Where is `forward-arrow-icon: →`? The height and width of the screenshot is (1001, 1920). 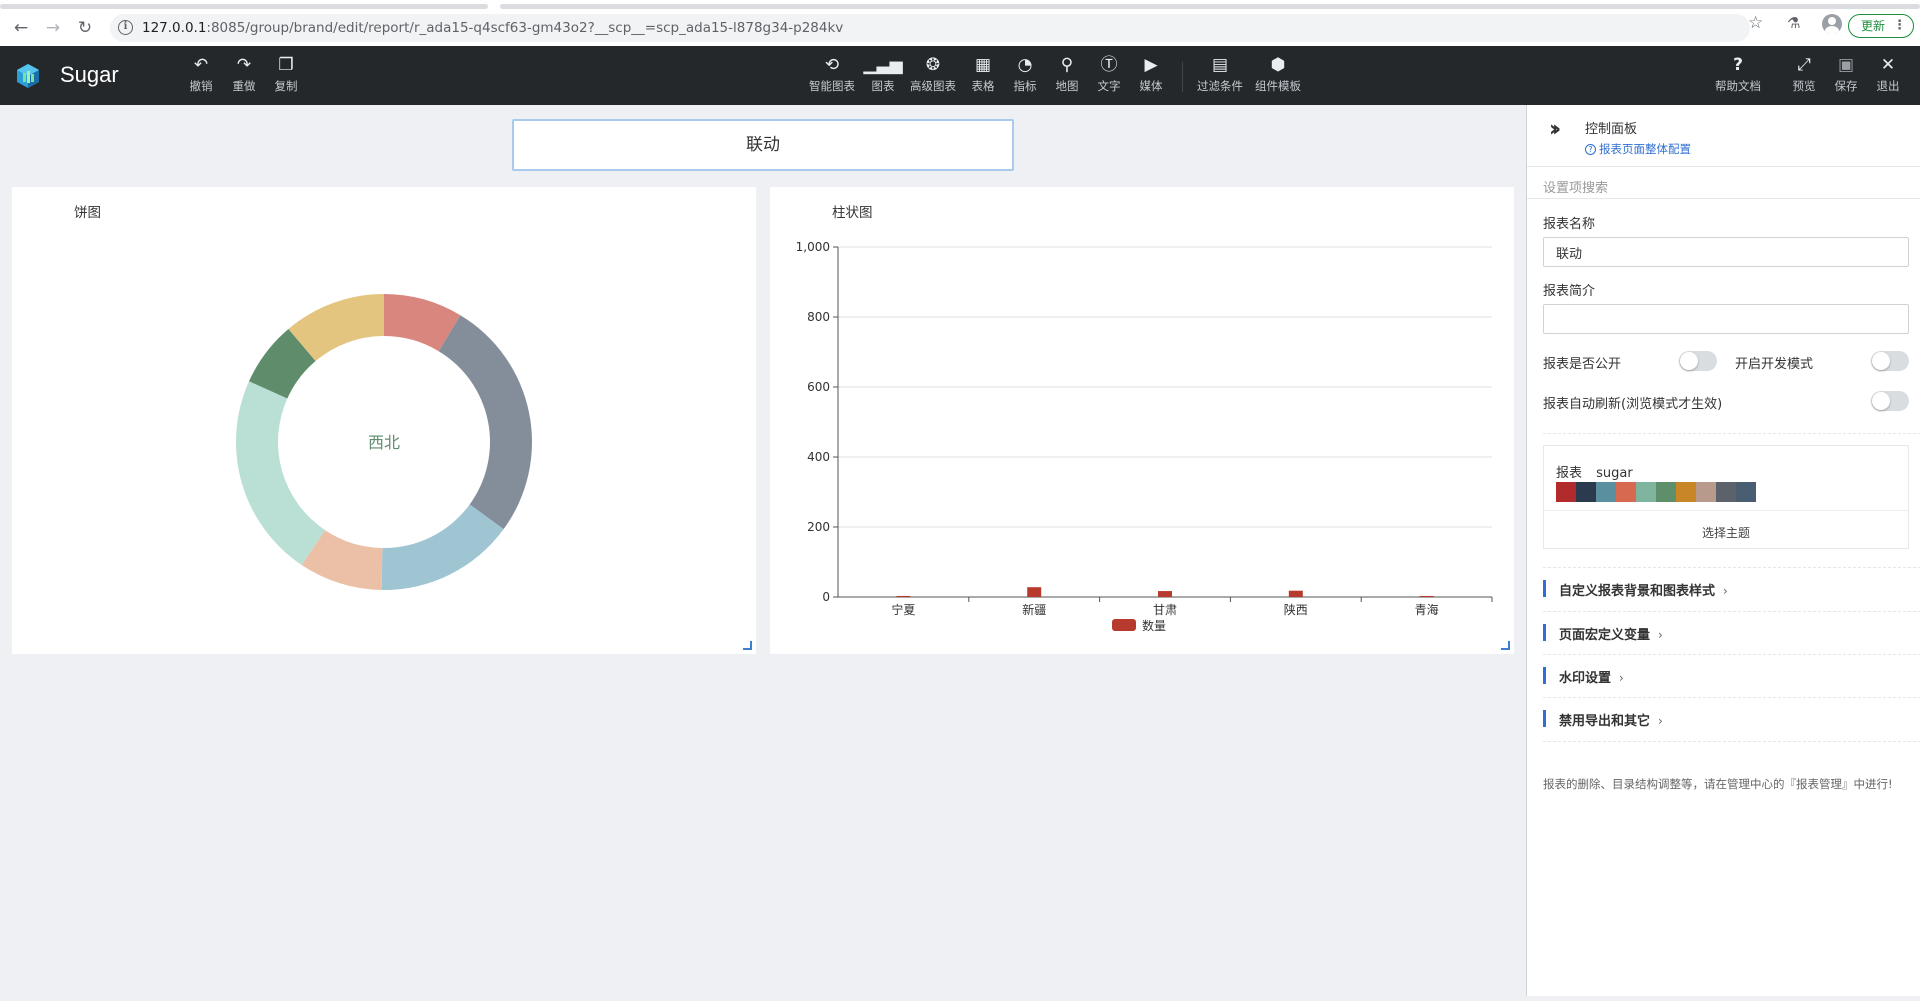
forward-arrow-icon: → is located at coordinates (53, 28).